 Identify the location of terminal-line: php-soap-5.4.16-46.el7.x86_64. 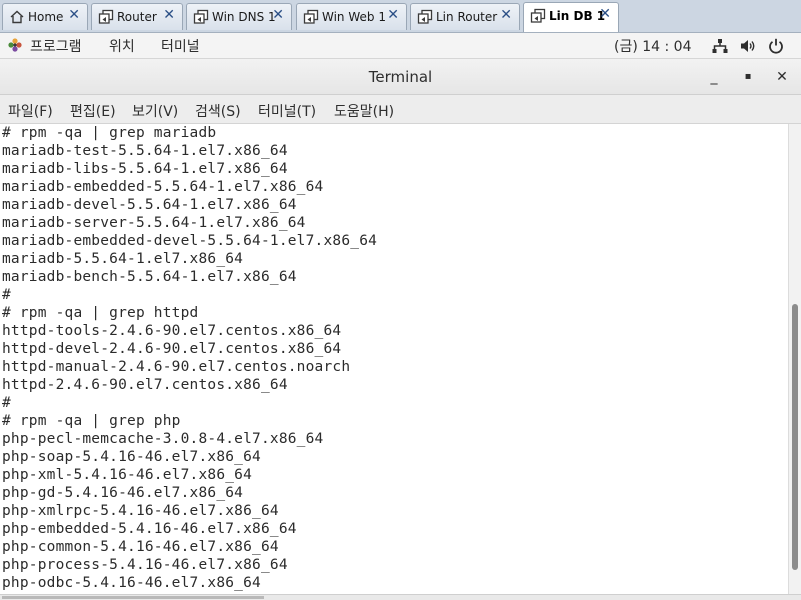
(131, 457).